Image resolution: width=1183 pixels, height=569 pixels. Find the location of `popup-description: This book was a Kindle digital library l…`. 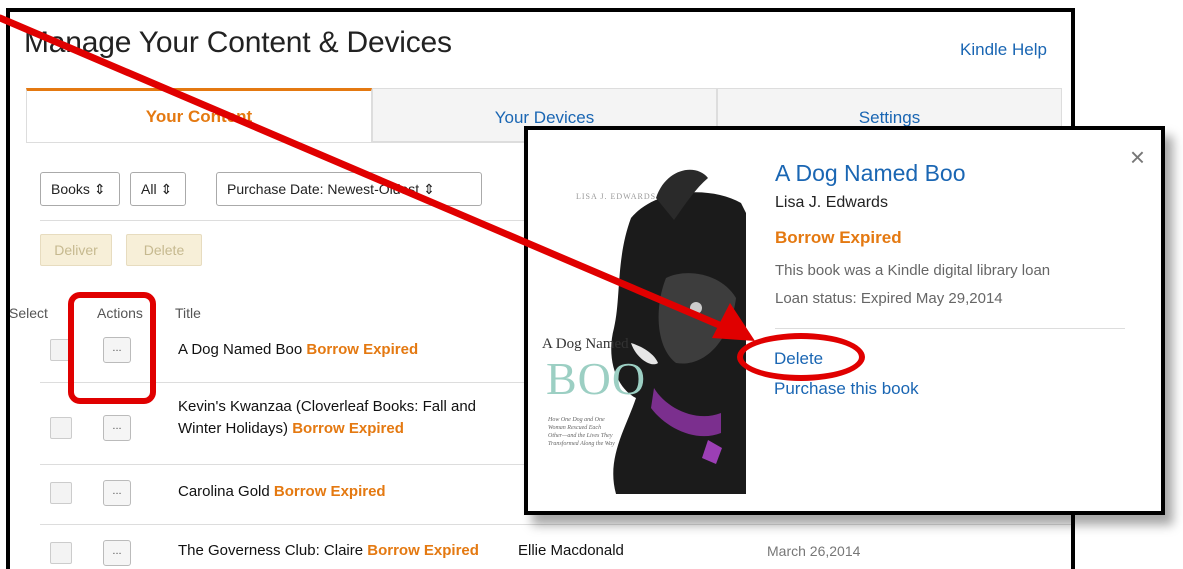

popup-description: This book was a Kindle digital library l… is located at coordinates (913, 270).